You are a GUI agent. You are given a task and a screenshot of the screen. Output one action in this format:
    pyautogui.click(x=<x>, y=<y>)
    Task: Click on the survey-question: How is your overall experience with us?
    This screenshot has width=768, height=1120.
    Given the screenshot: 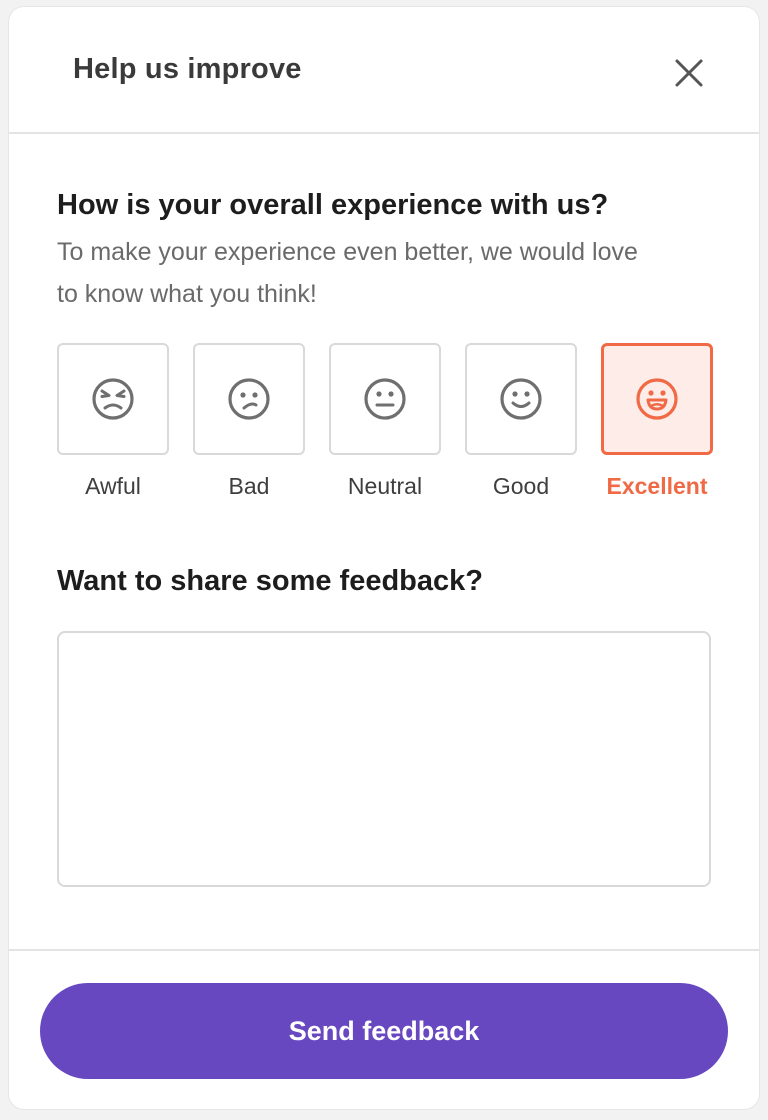 What is the action you would take?
    pyautogui.click(x=333, y=205)
    